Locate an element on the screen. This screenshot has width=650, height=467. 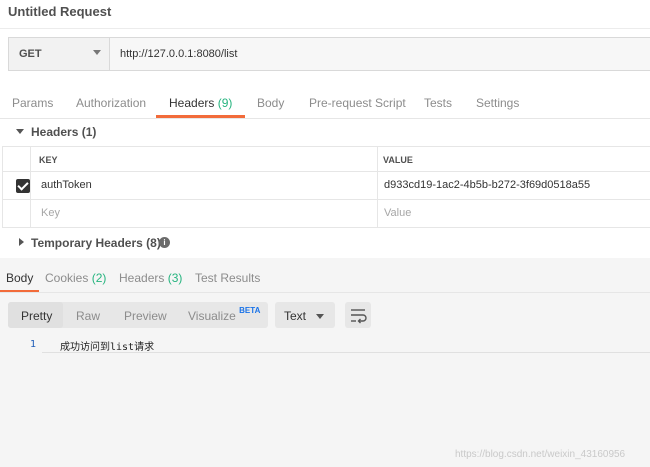
temporary-headers-title: Temporary Headers (8) is located at coordinates (96, 243).